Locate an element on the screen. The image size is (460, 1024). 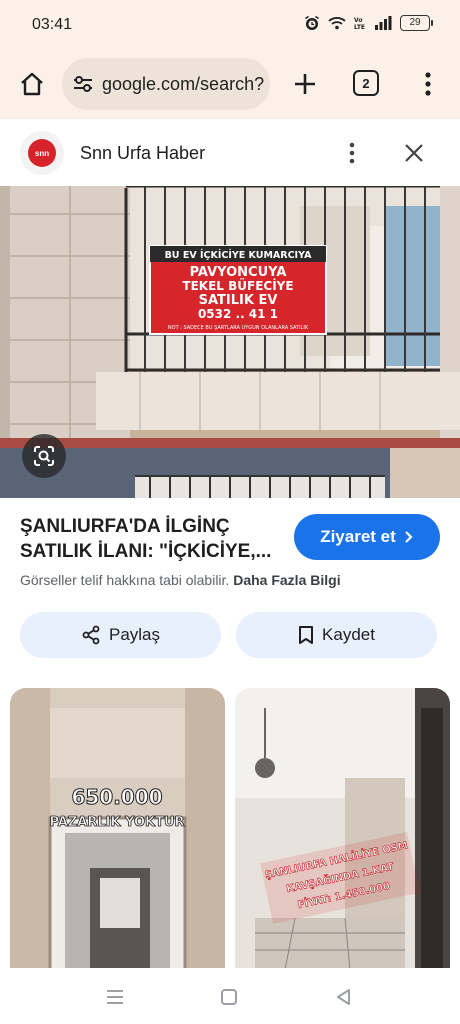
svg-text: LTE is located at coordinates (359, 27).